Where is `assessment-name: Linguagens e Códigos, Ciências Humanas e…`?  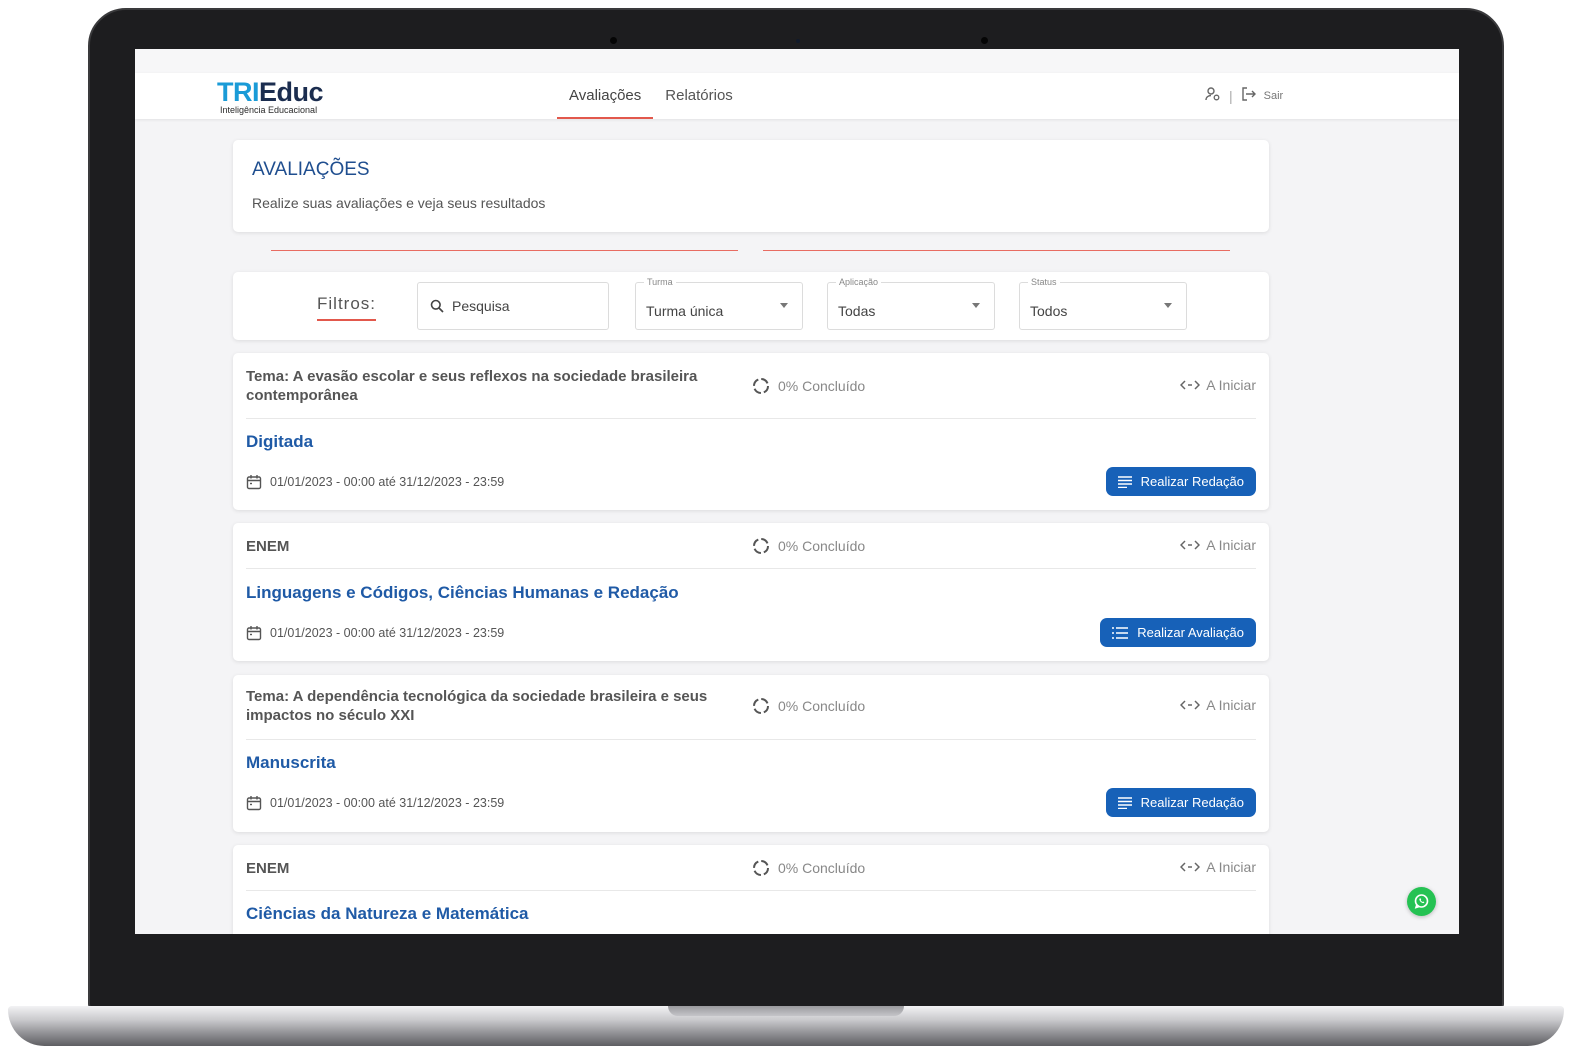
assessment-name: Linguagens e Códigos, Ciências Humanas e… is located at coordinates (462, 592).